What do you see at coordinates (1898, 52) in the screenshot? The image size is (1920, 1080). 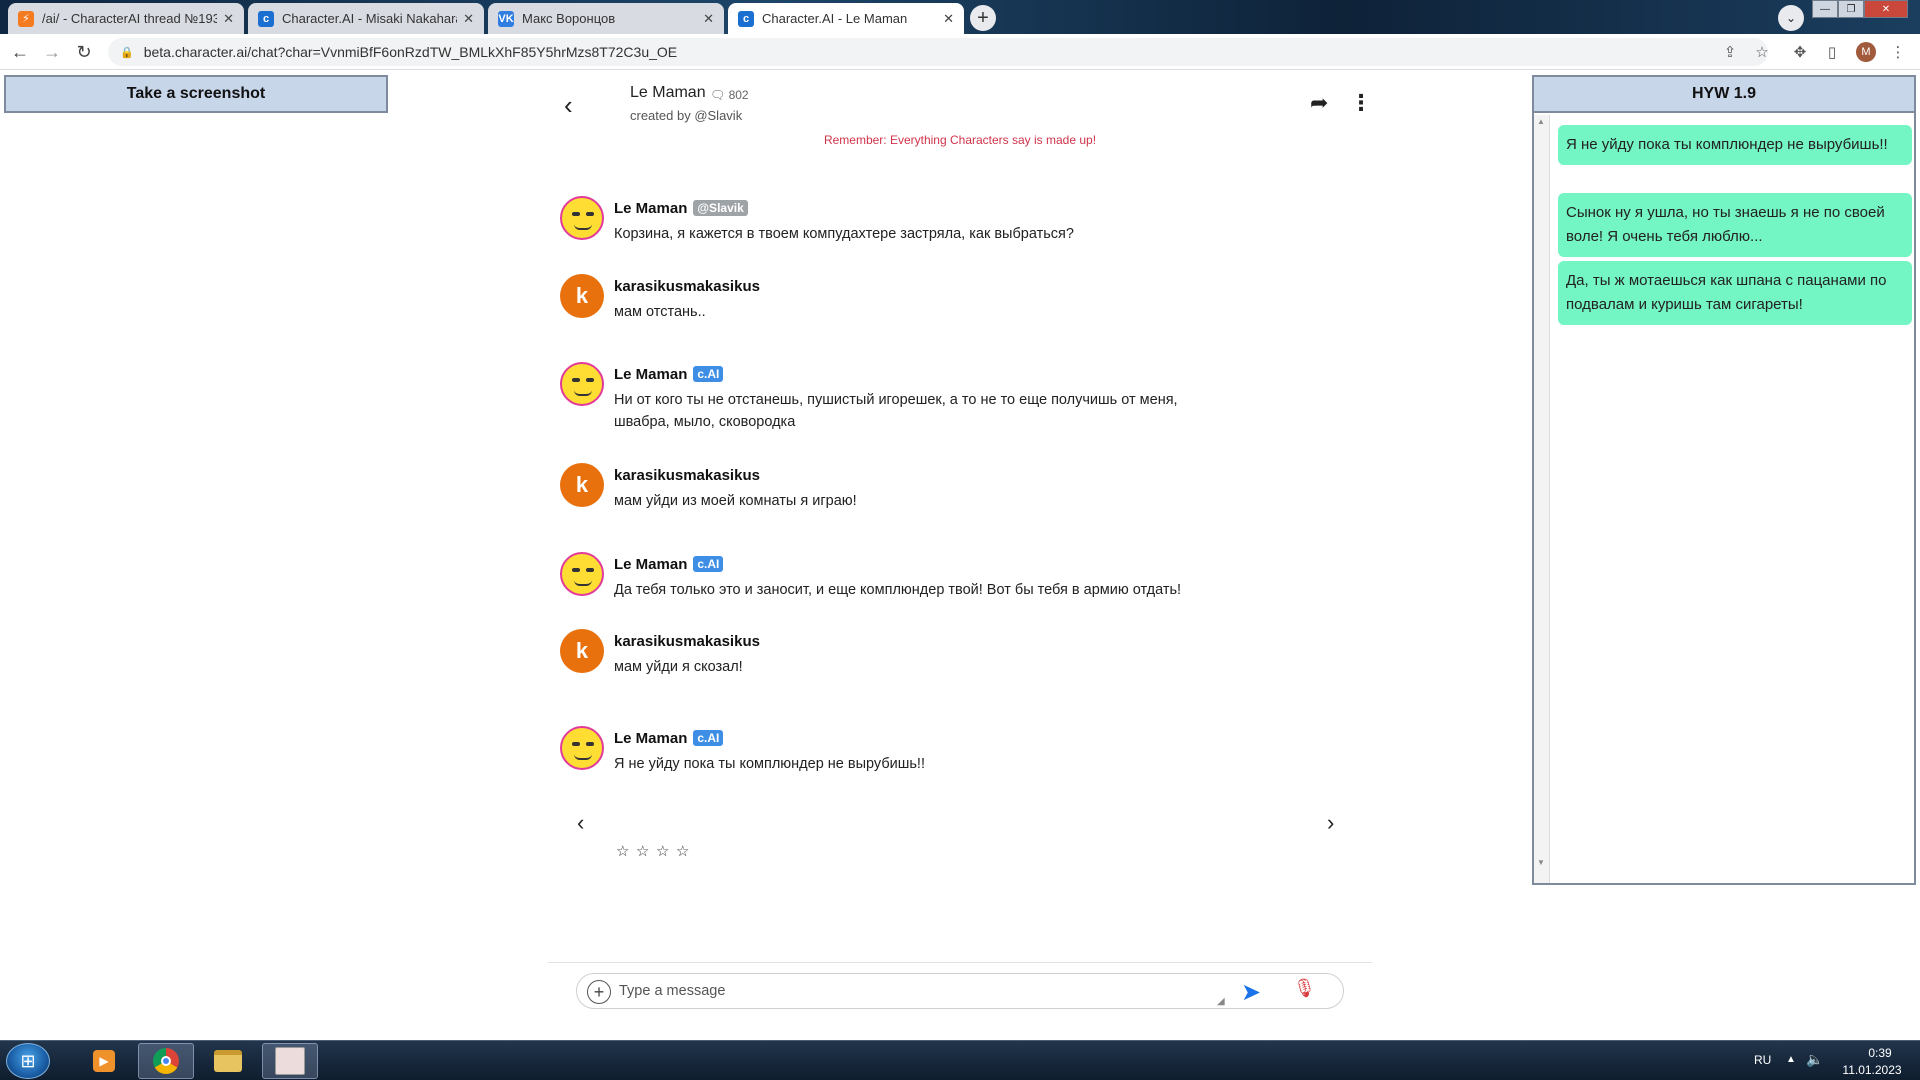 I see `browser-menu-icon: ⋮` at bounding box center [1898, 52].